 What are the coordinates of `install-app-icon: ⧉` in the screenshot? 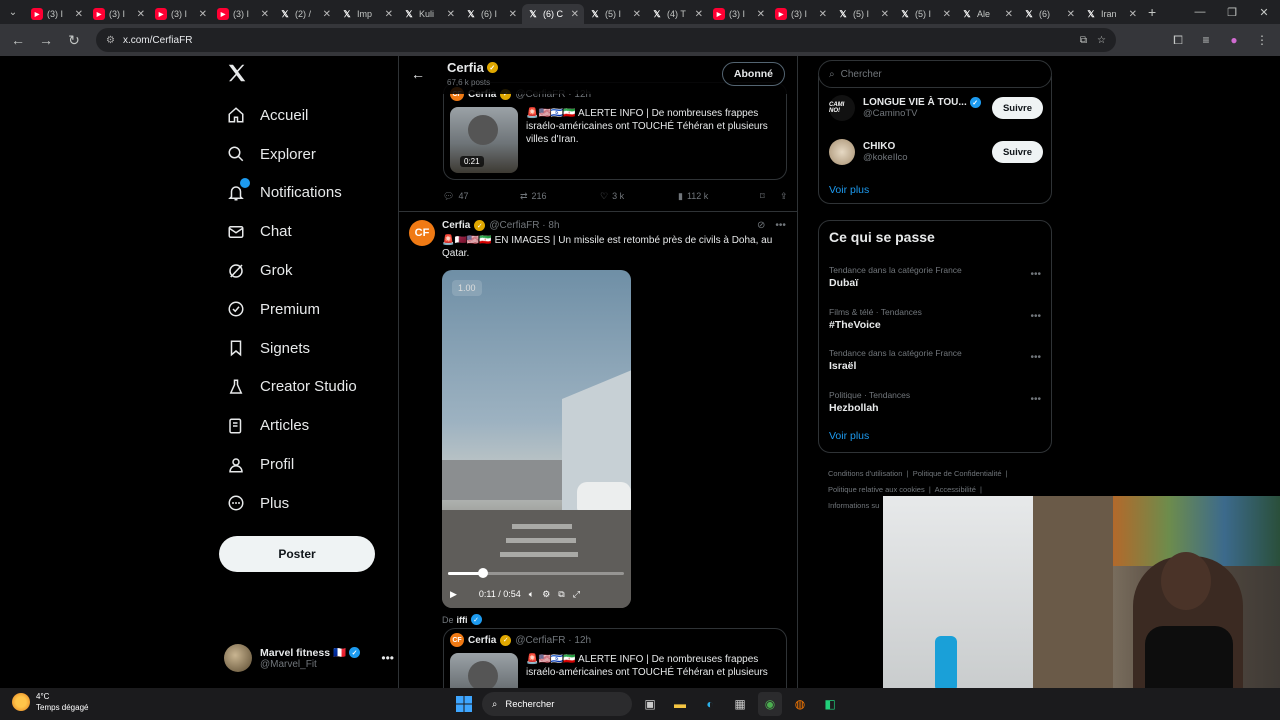 It's located at (1083, 40).